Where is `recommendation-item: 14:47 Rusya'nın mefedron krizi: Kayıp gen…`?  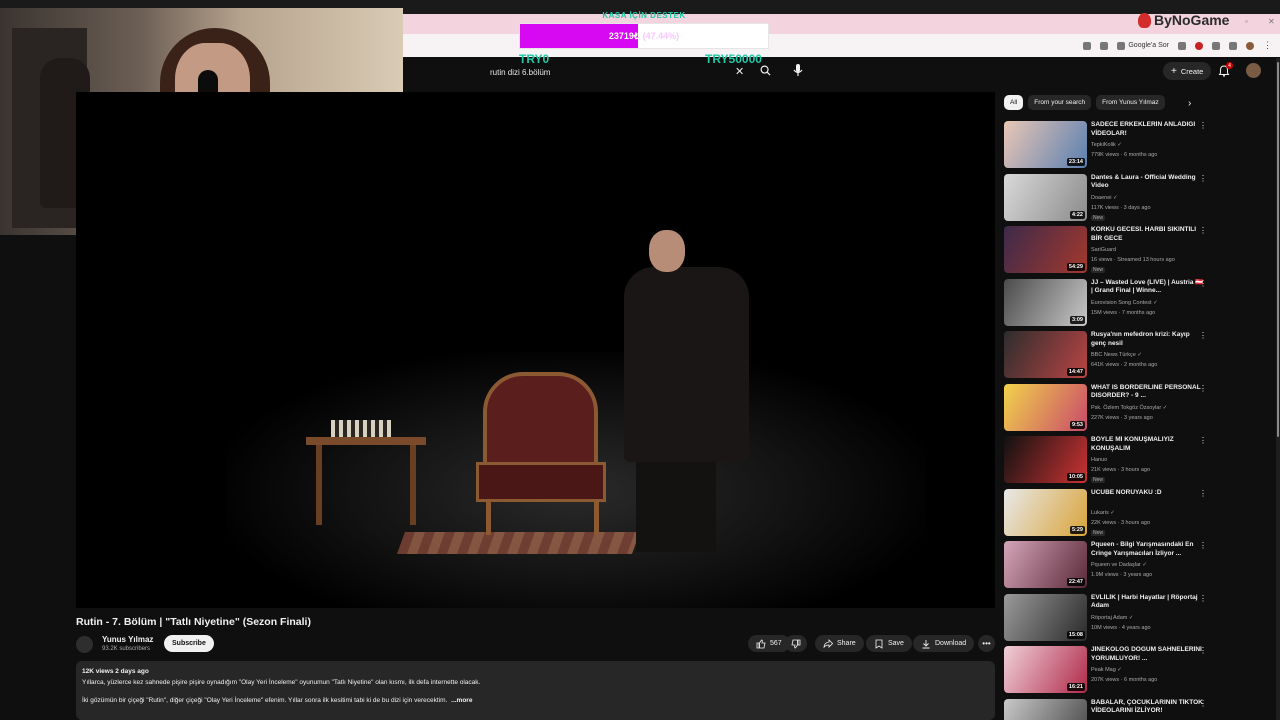
recommendation-item: 14:47 Rusya'nın mefedron krizi: Kayıp gen… is located at coordinates (1109, 357).